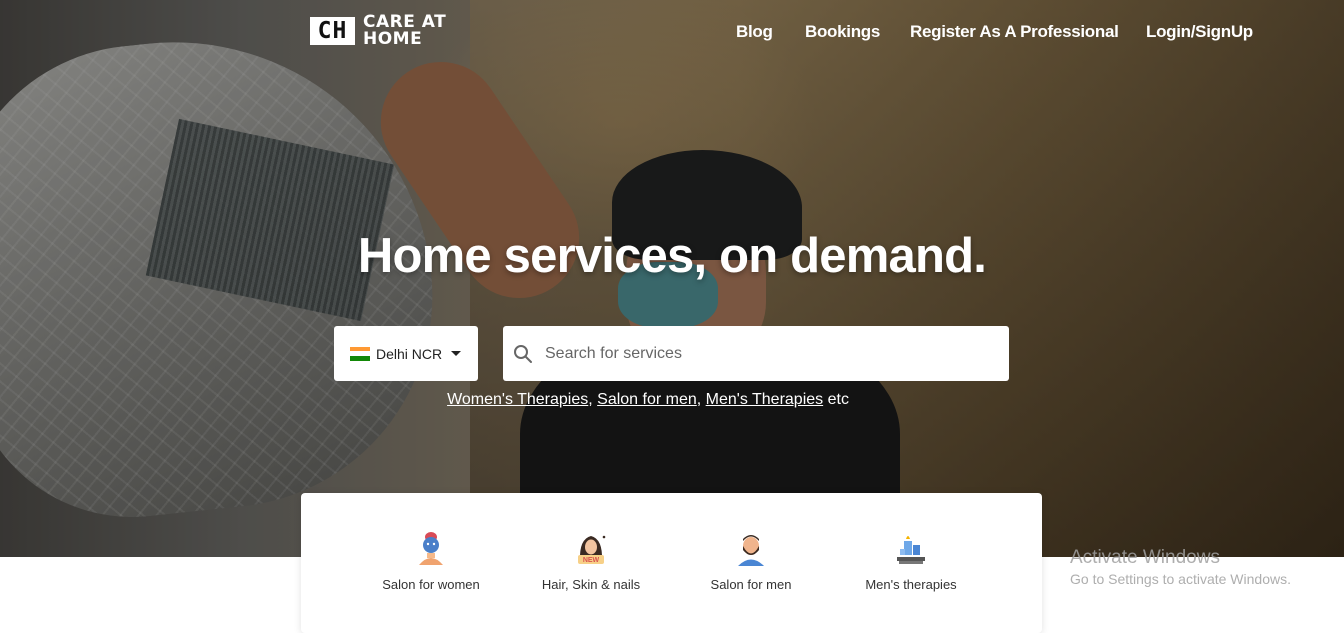  Describe the element at coordinates (838, 399) in the screenshot. I see `suggestion-suffix: etc` at that location.